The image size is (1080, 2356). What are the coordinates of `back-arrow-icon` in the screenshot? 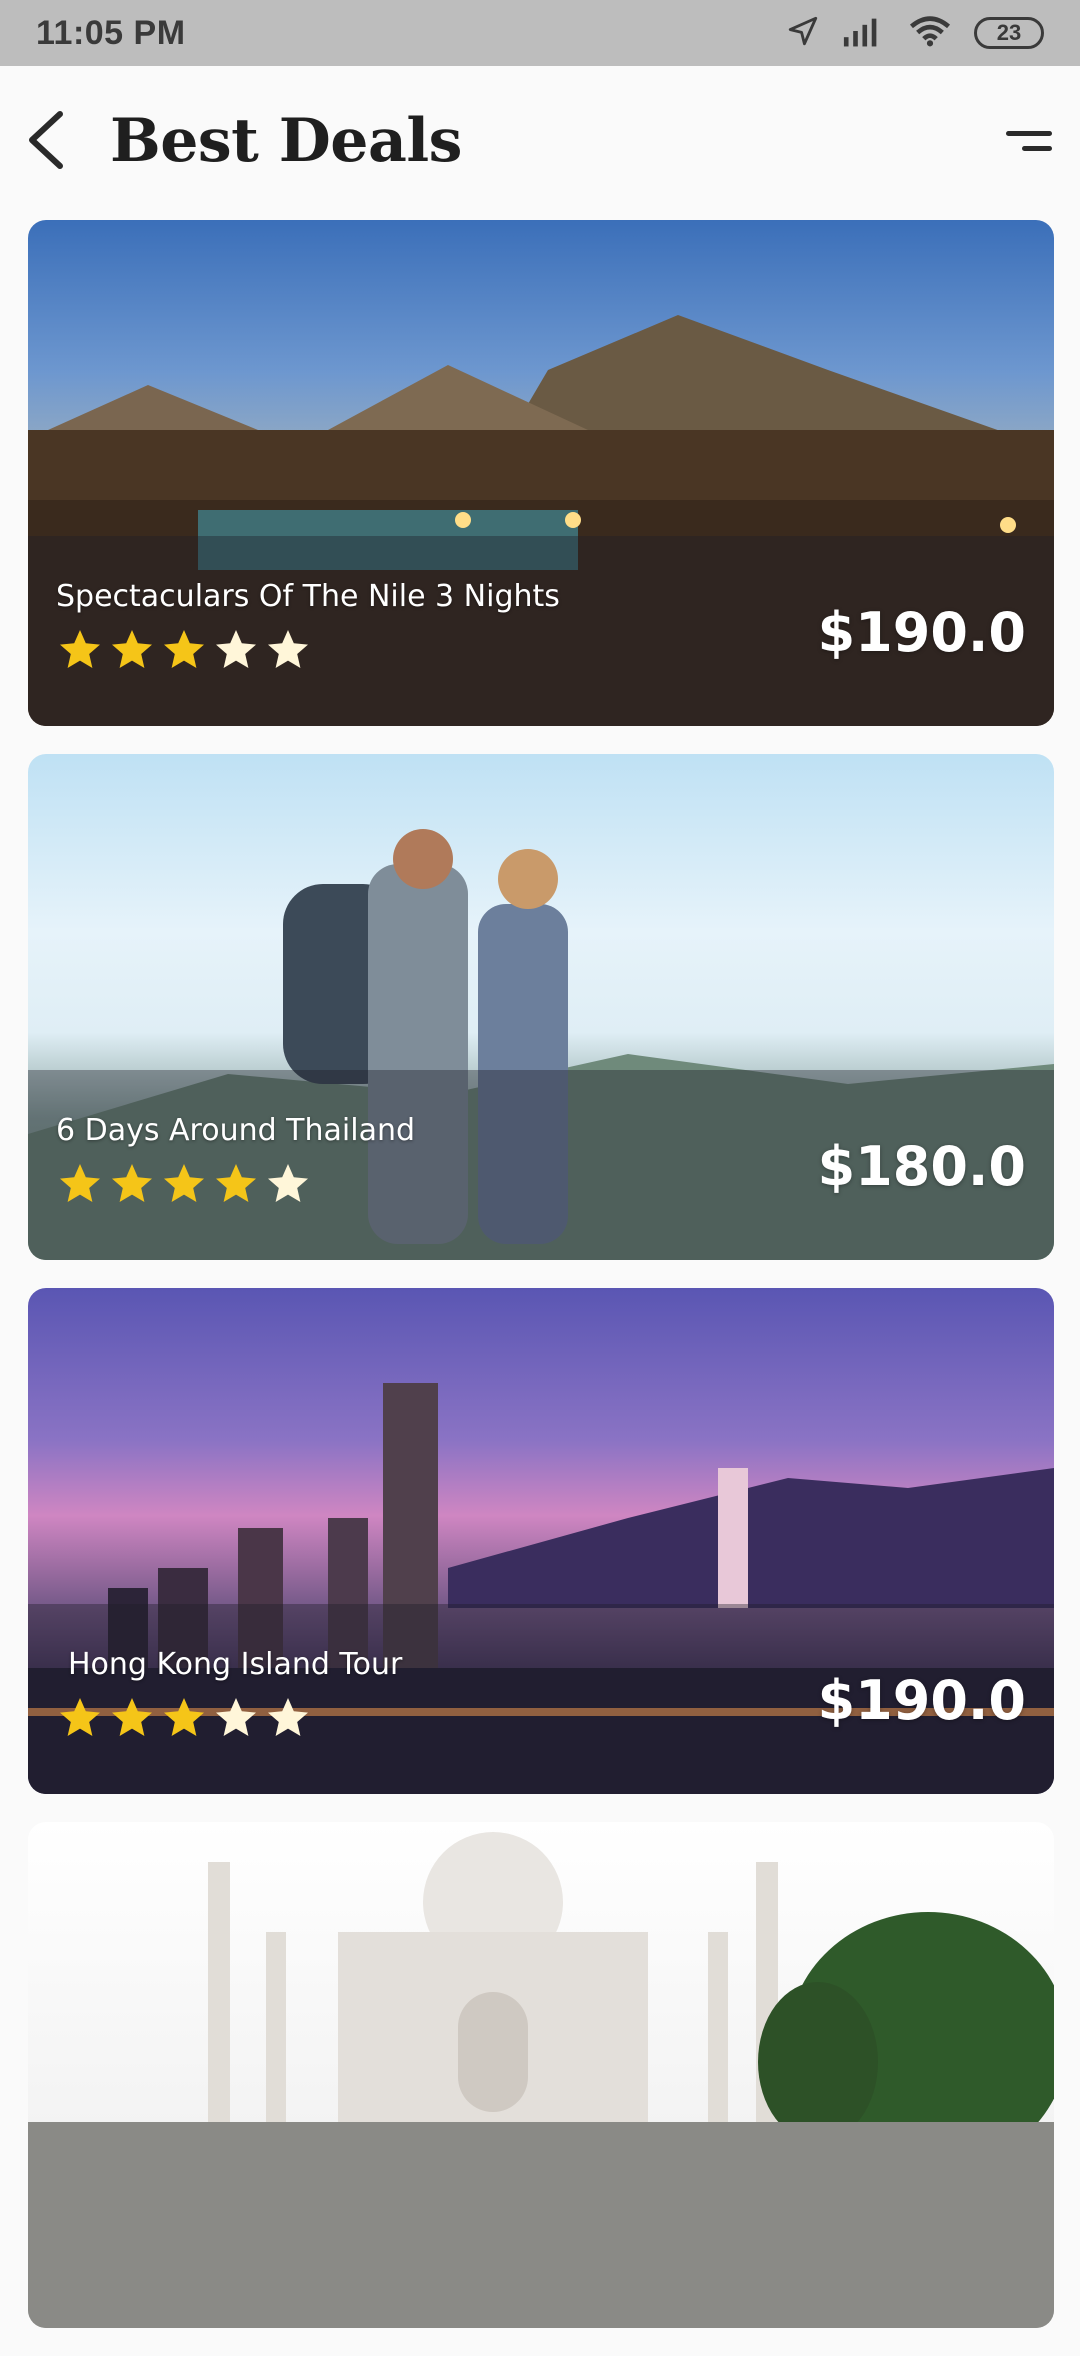 It's located at (46, 142).